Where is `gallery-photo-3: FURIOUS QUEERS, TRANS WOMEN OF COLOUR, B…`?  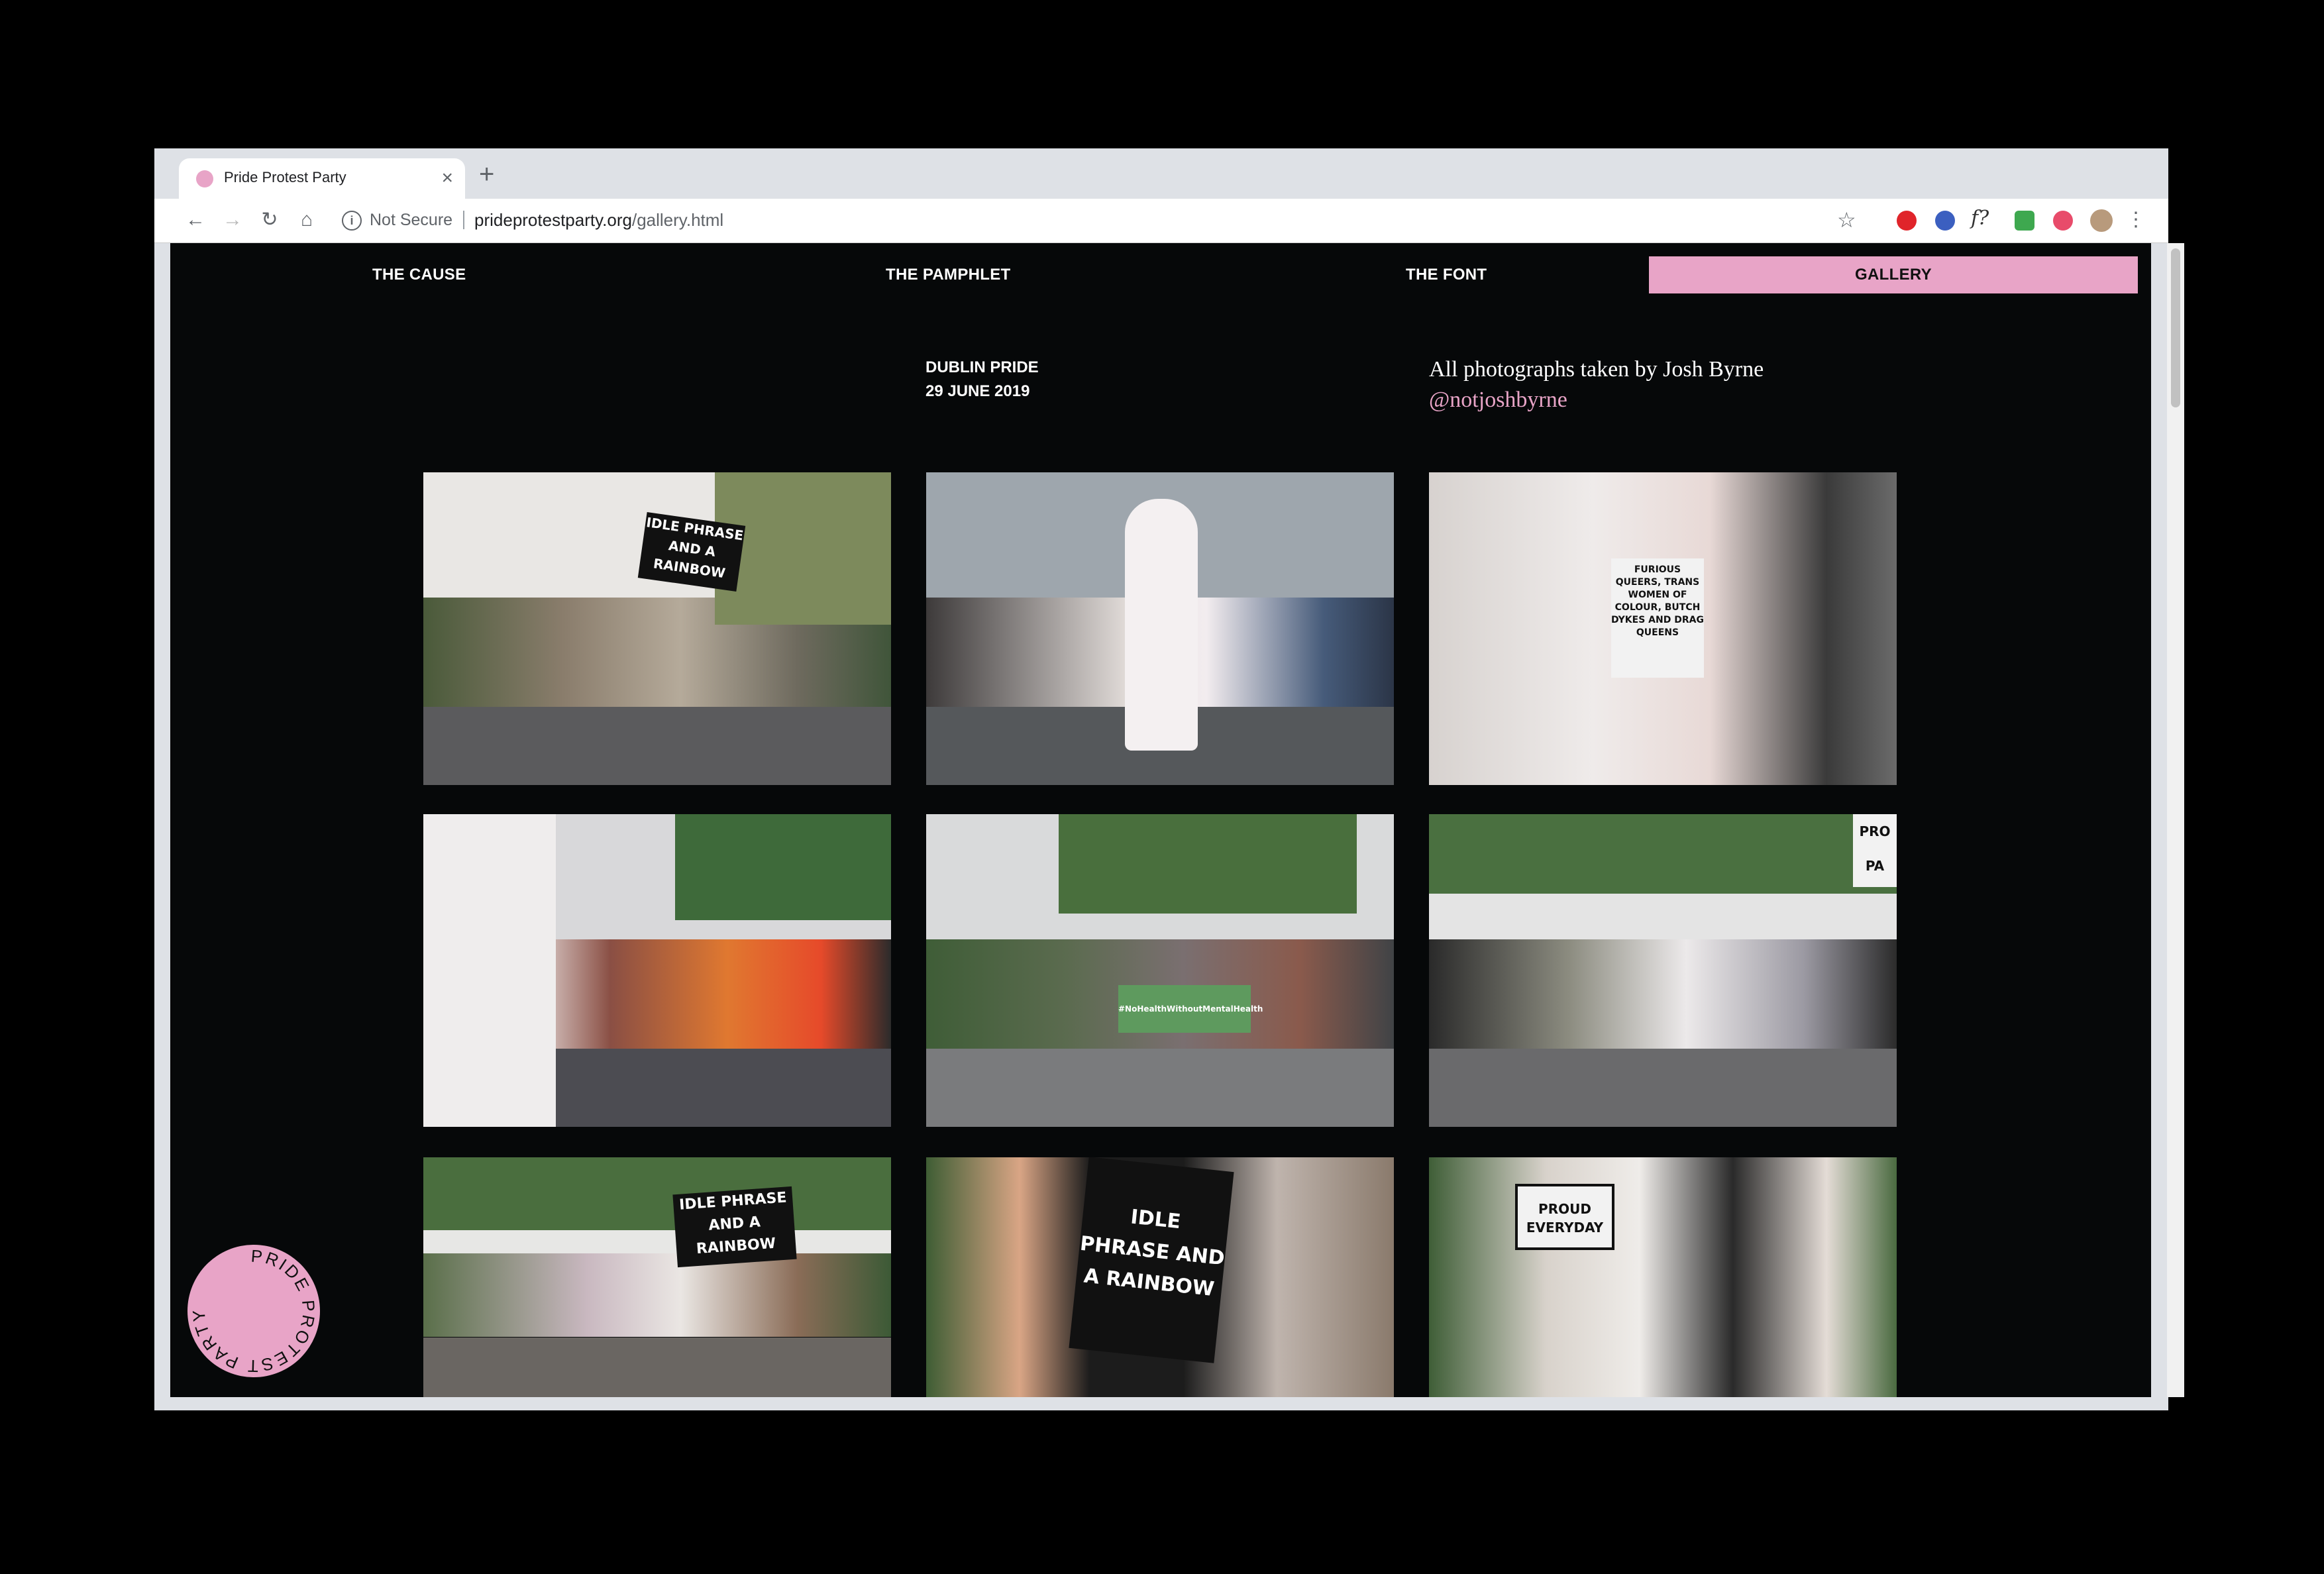 gallery-photo-3: FURIOUS QUEERS, TRANS WOMEN OF COLOUR, B… is located at coordinates (1663, 628).